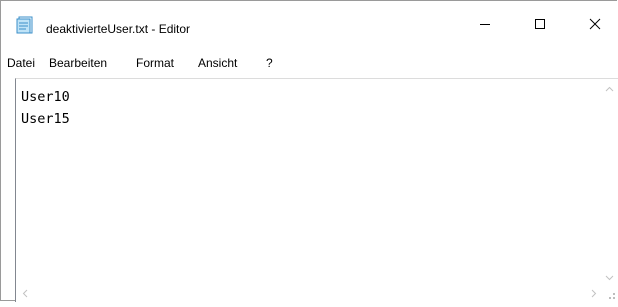 This screenshot has width=618, height=307. I want to click on minimize-icon, so click(485, 24).